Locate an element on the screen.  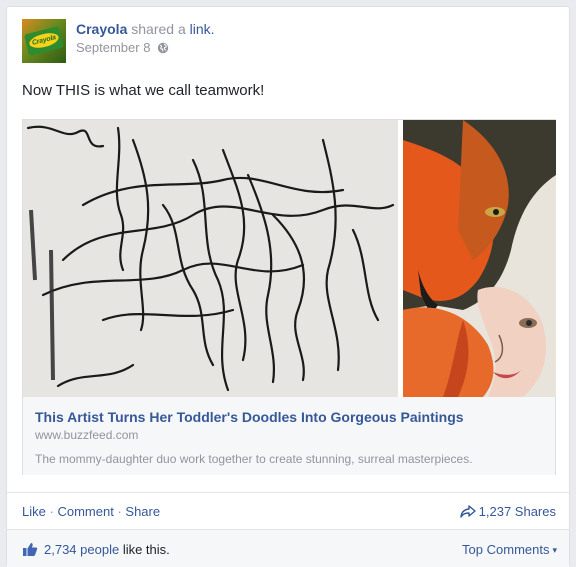
like-button: Like is located at coordinates (34, 511).